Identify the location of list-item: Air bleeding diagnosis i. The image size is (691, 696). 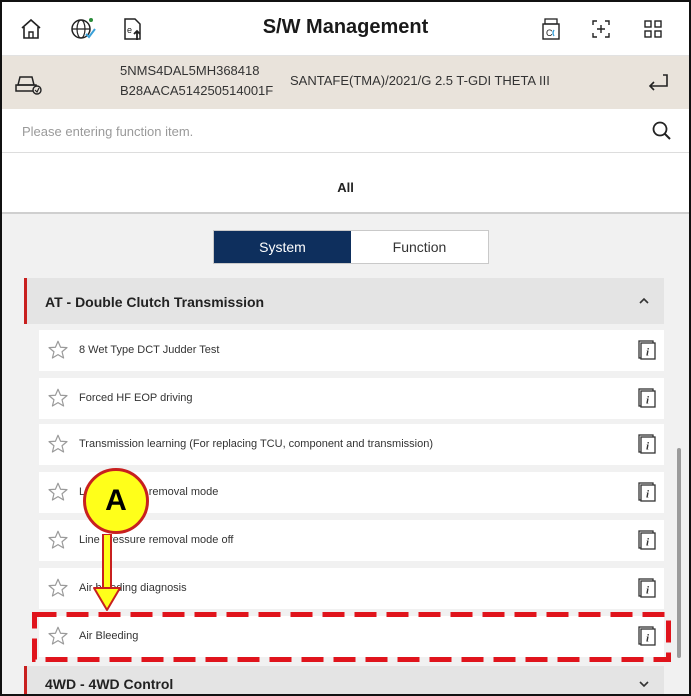
(351, 588).